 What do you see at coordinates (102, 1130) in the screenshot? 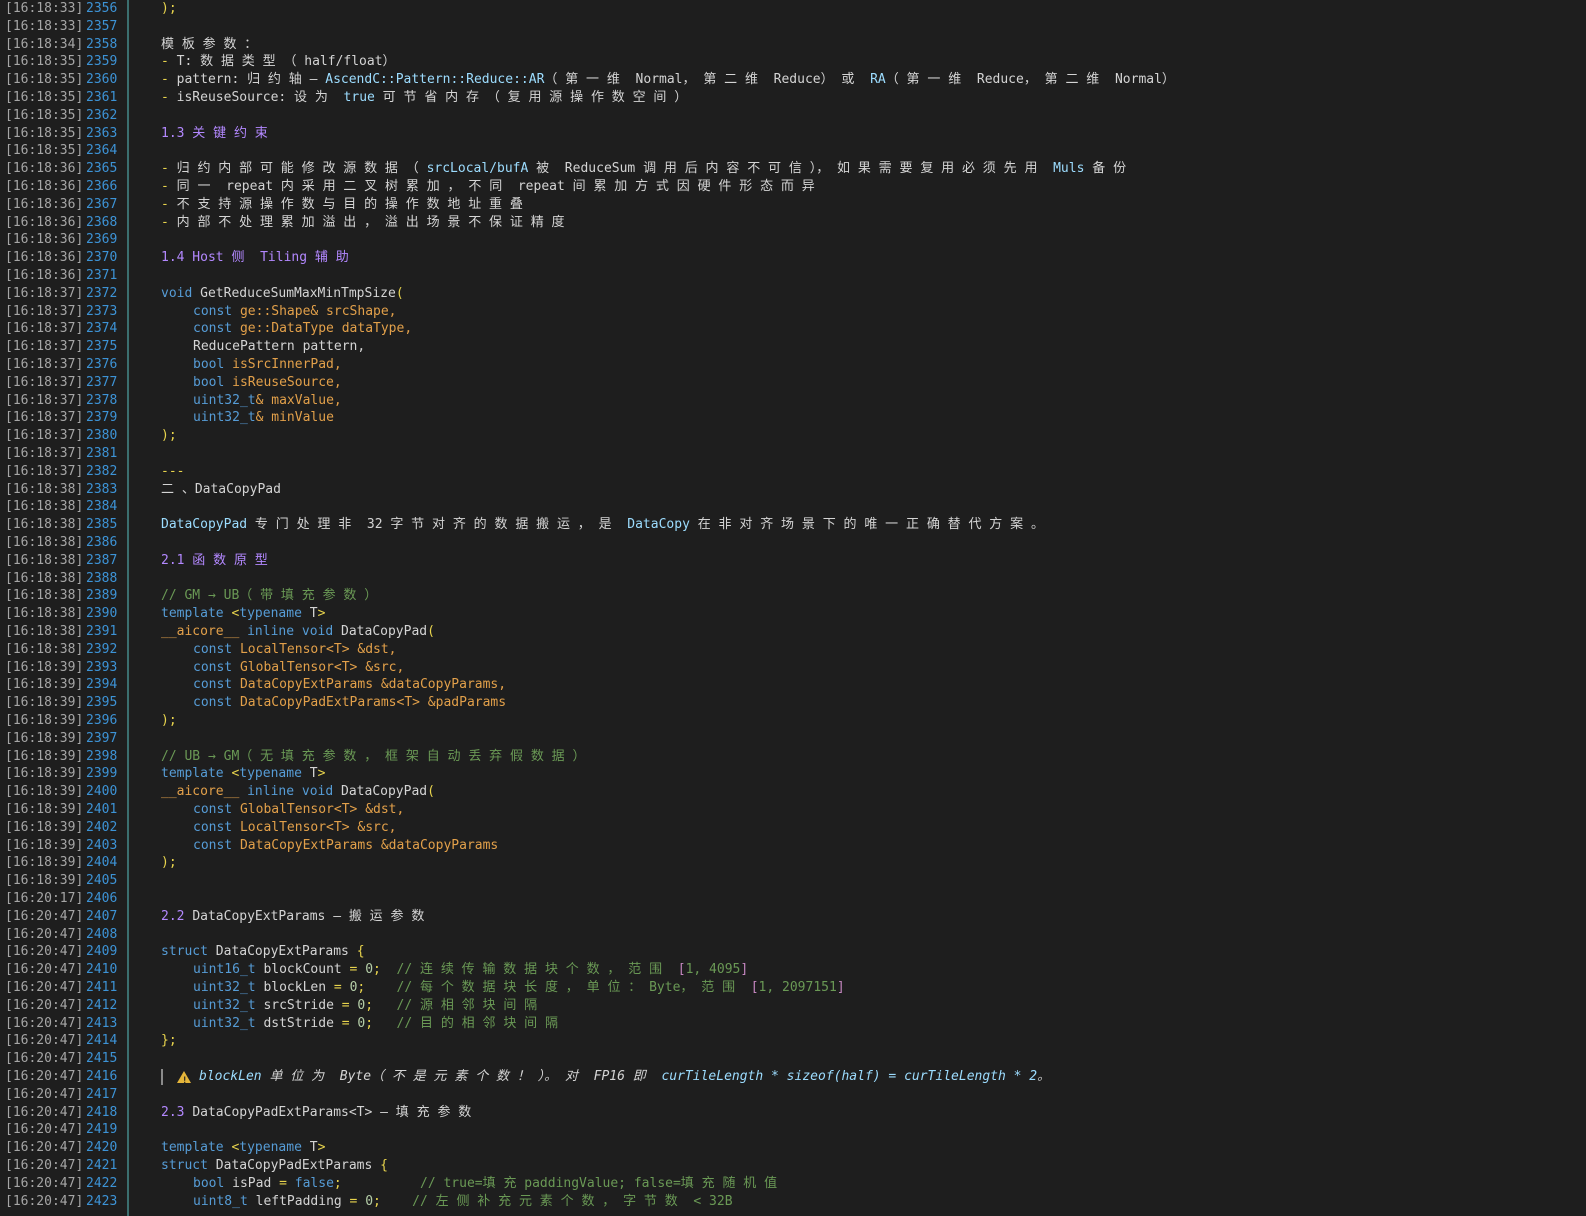
I see `line-number: 2419` at bounding box center [102, 1130].